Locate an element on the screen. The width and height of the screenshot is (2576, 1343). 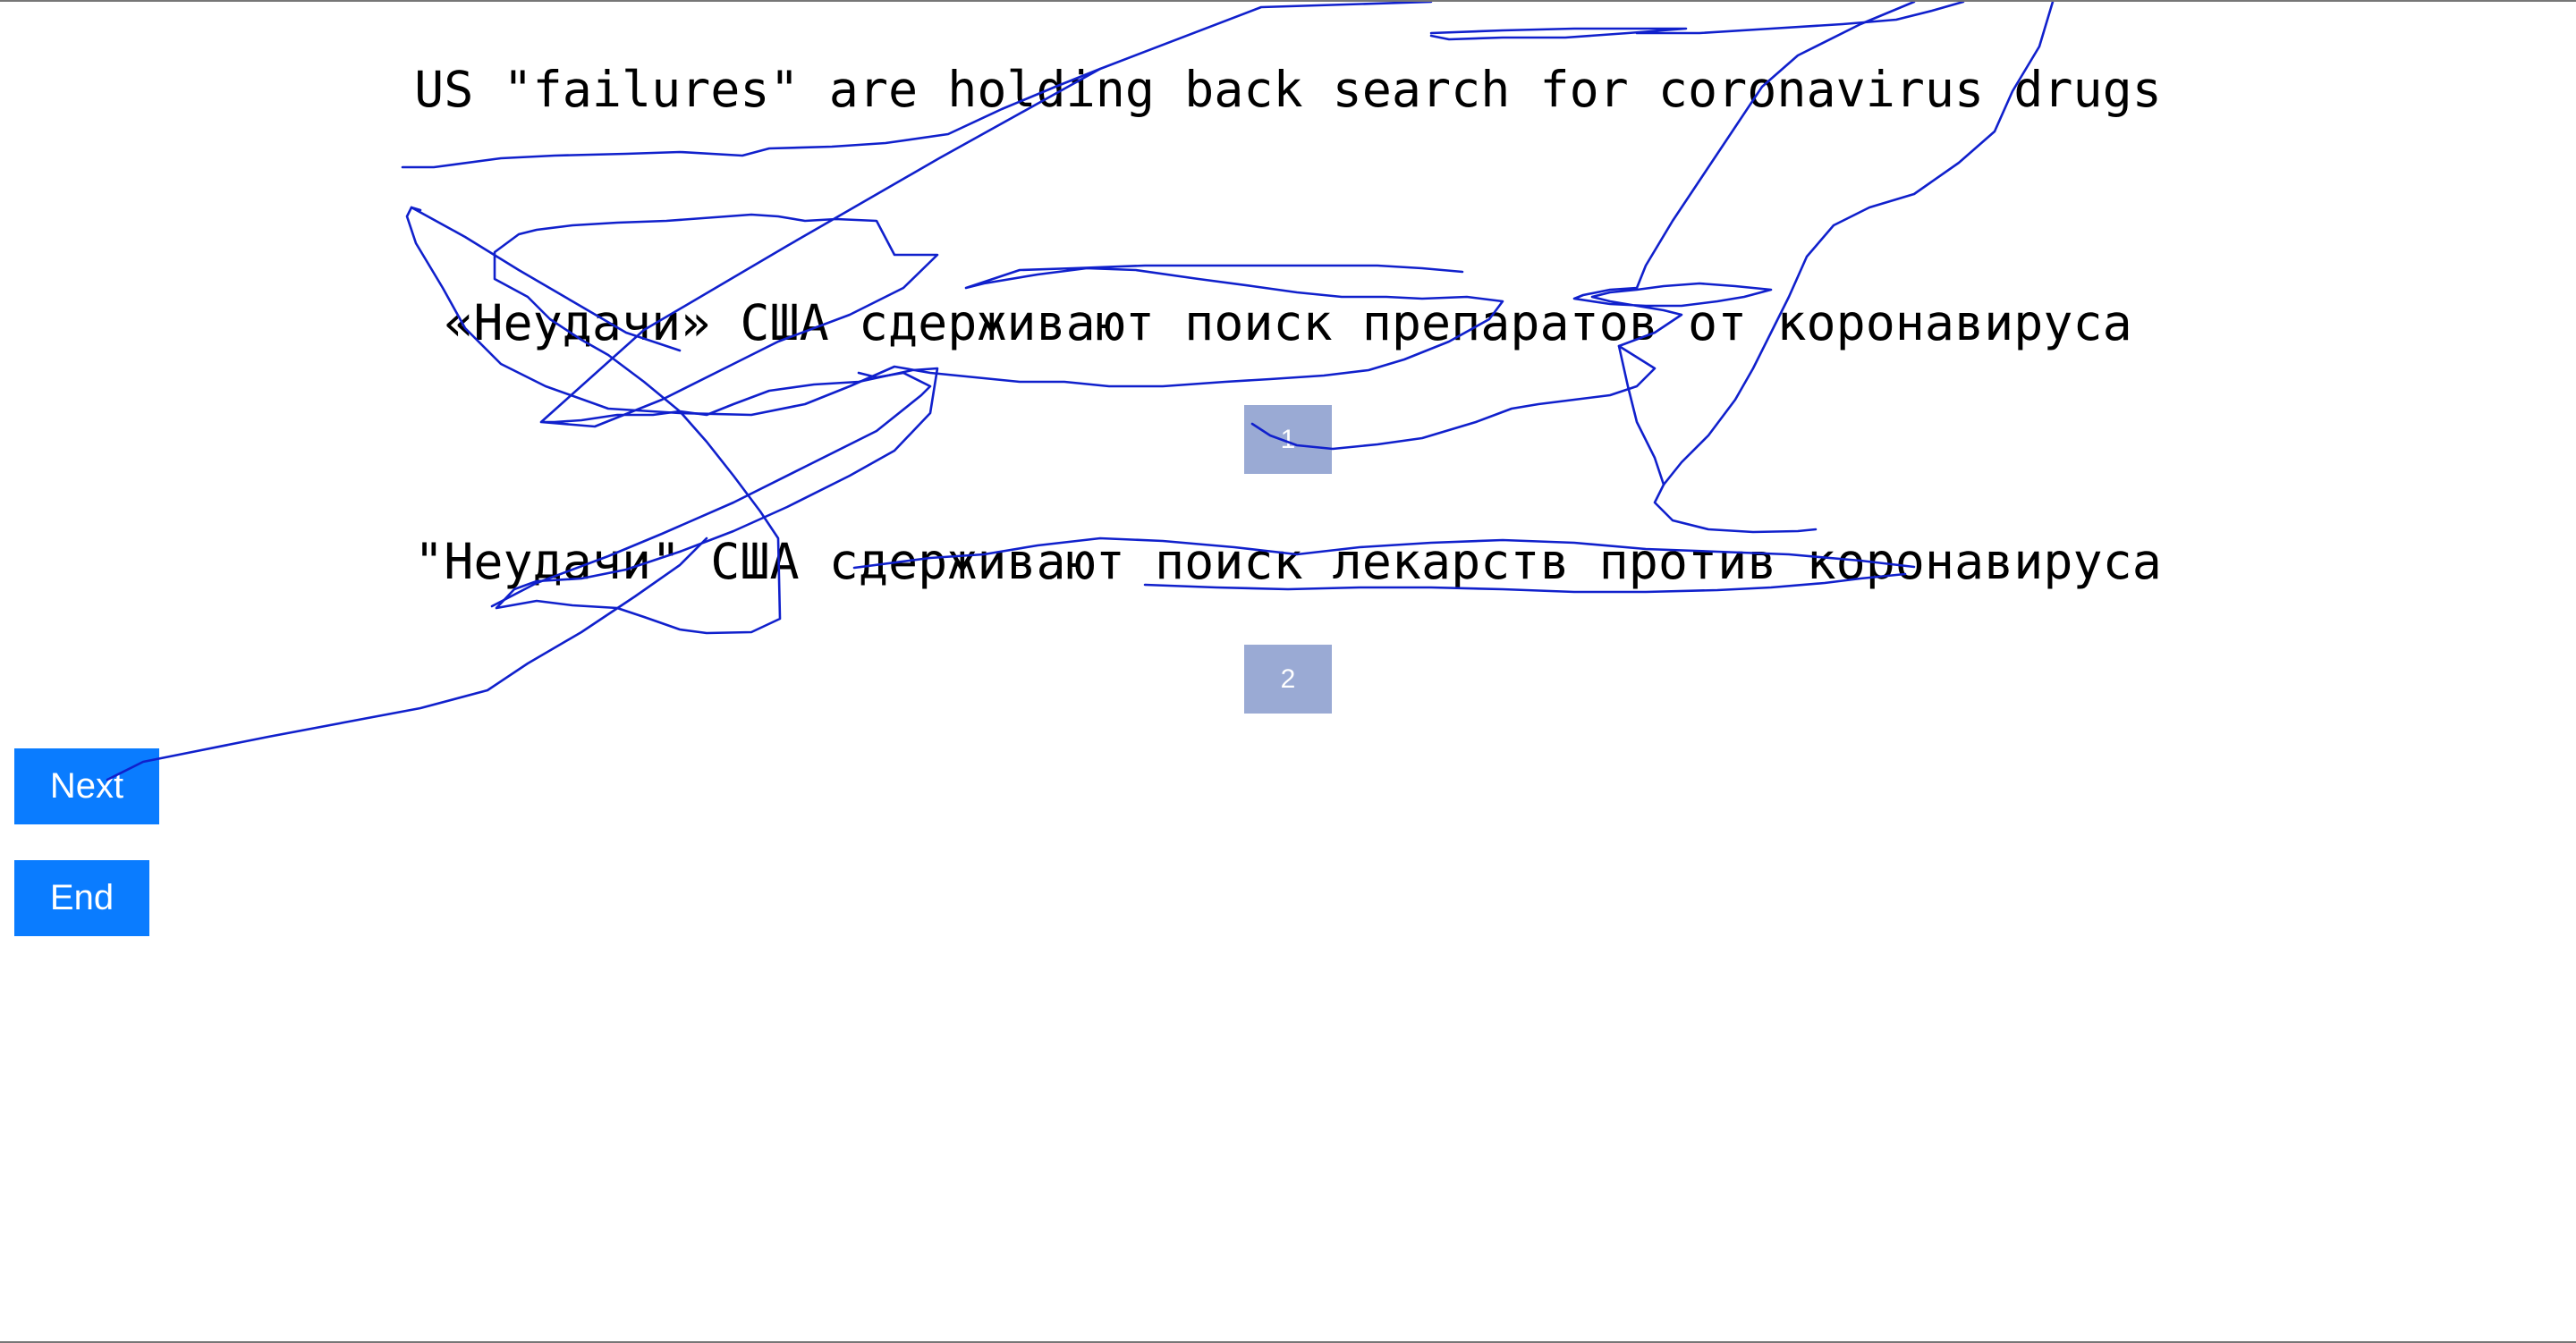
next-button: Next is located at coordinates (86, 786).